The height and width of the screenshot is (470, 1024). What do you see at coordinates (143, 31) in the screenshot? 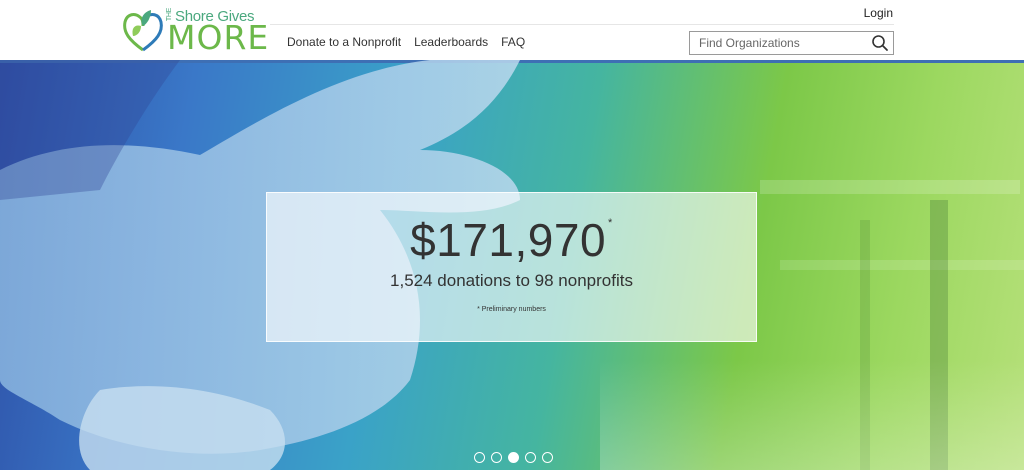
I see `heart-leaf-logo-icon` at bounding box center [143, 31].